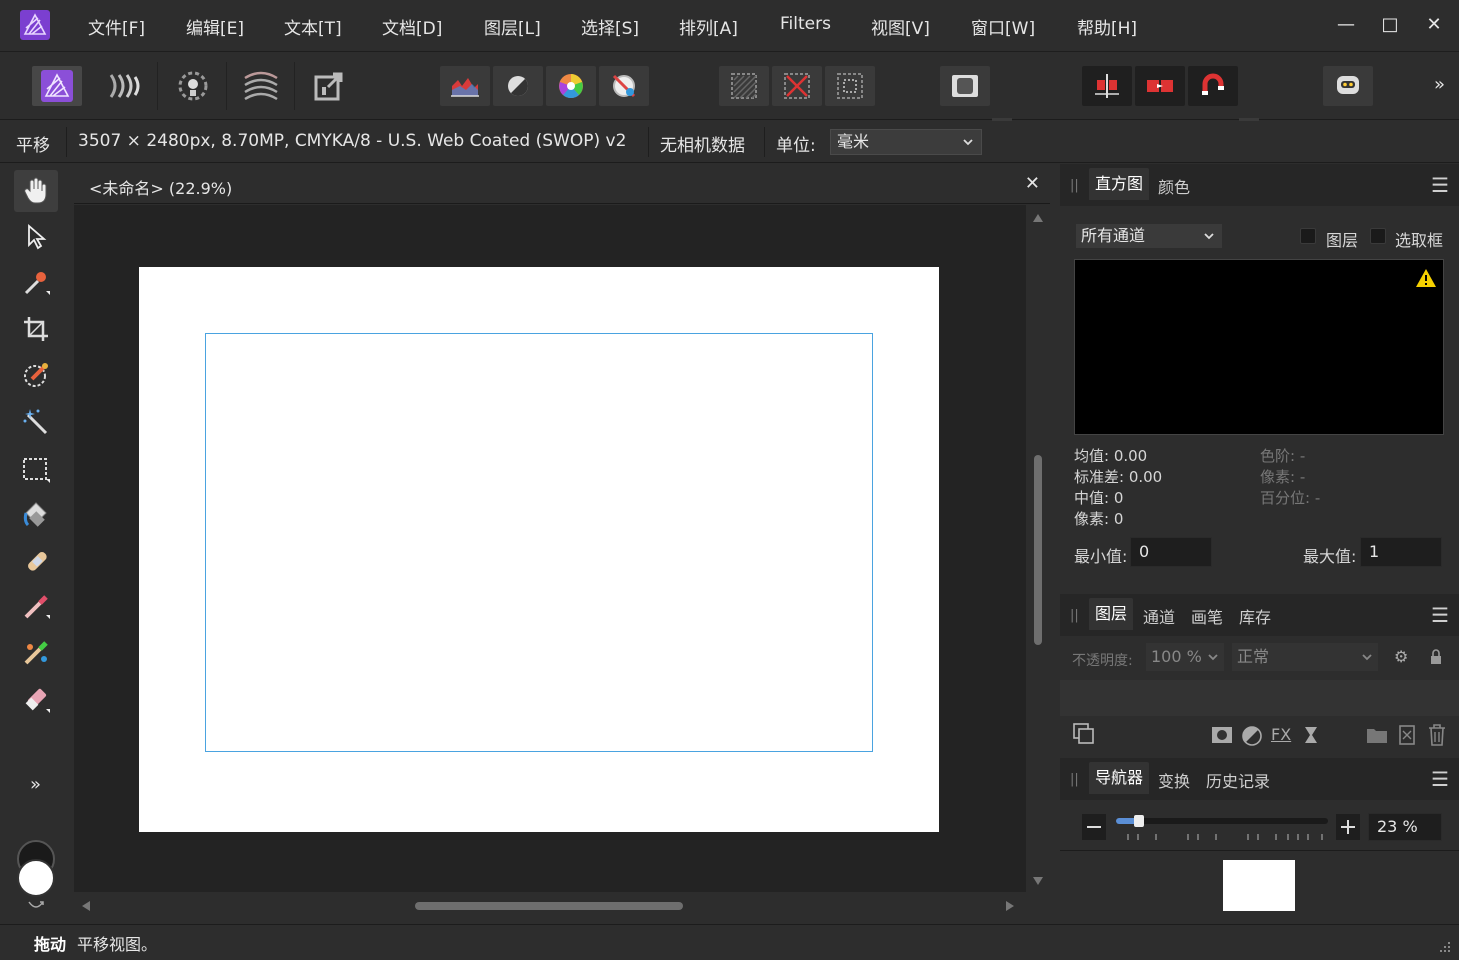 Image resolution: width=1459 pixels, height=960 pixels. I want to click on crop-tool, so click(36, 329).